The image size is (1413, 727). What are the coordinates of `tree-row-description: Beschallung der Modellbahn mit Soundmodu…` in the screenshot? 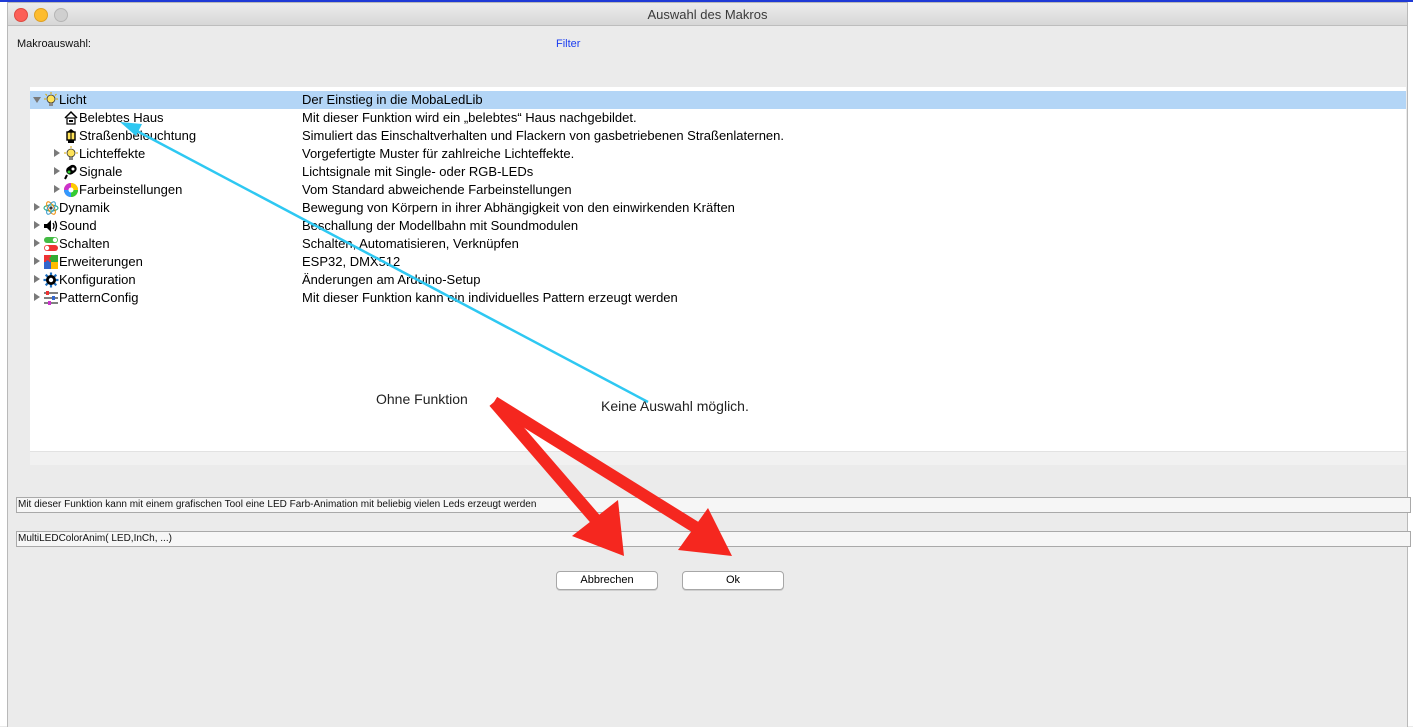 It's located at (440, 225).